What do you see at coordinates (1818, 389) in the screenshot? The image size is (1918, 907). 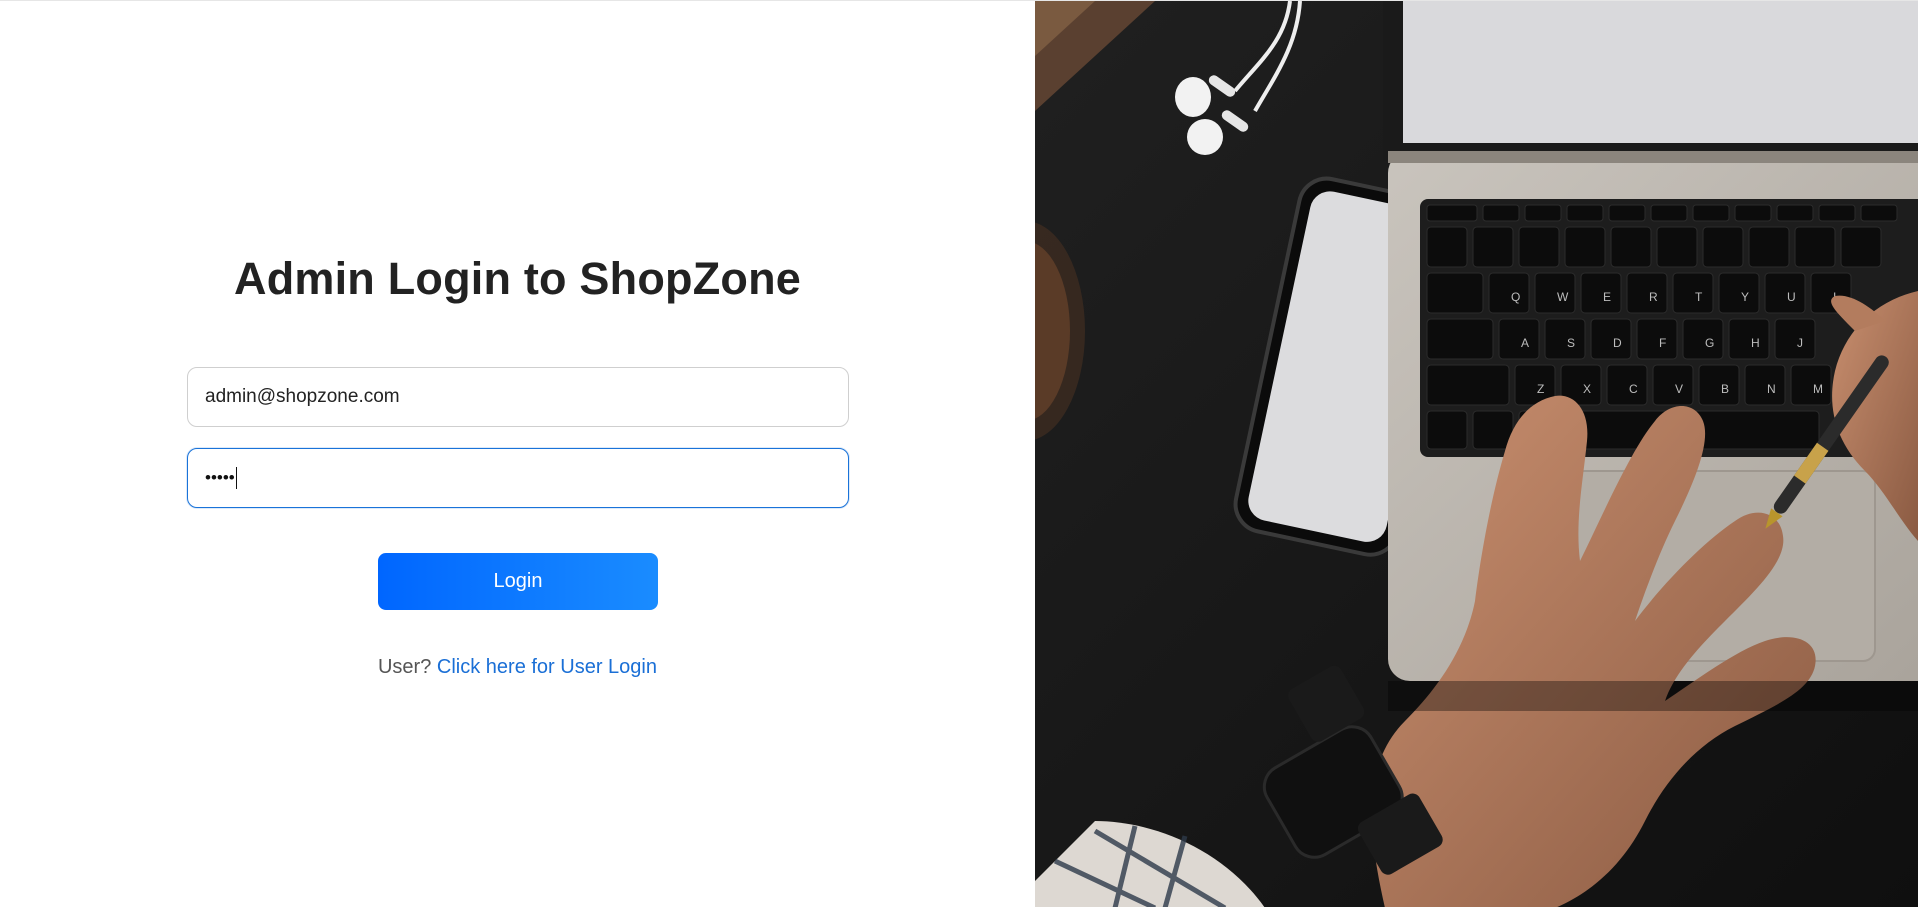 I see `key-m: M` at bounding box center [1818, 389].